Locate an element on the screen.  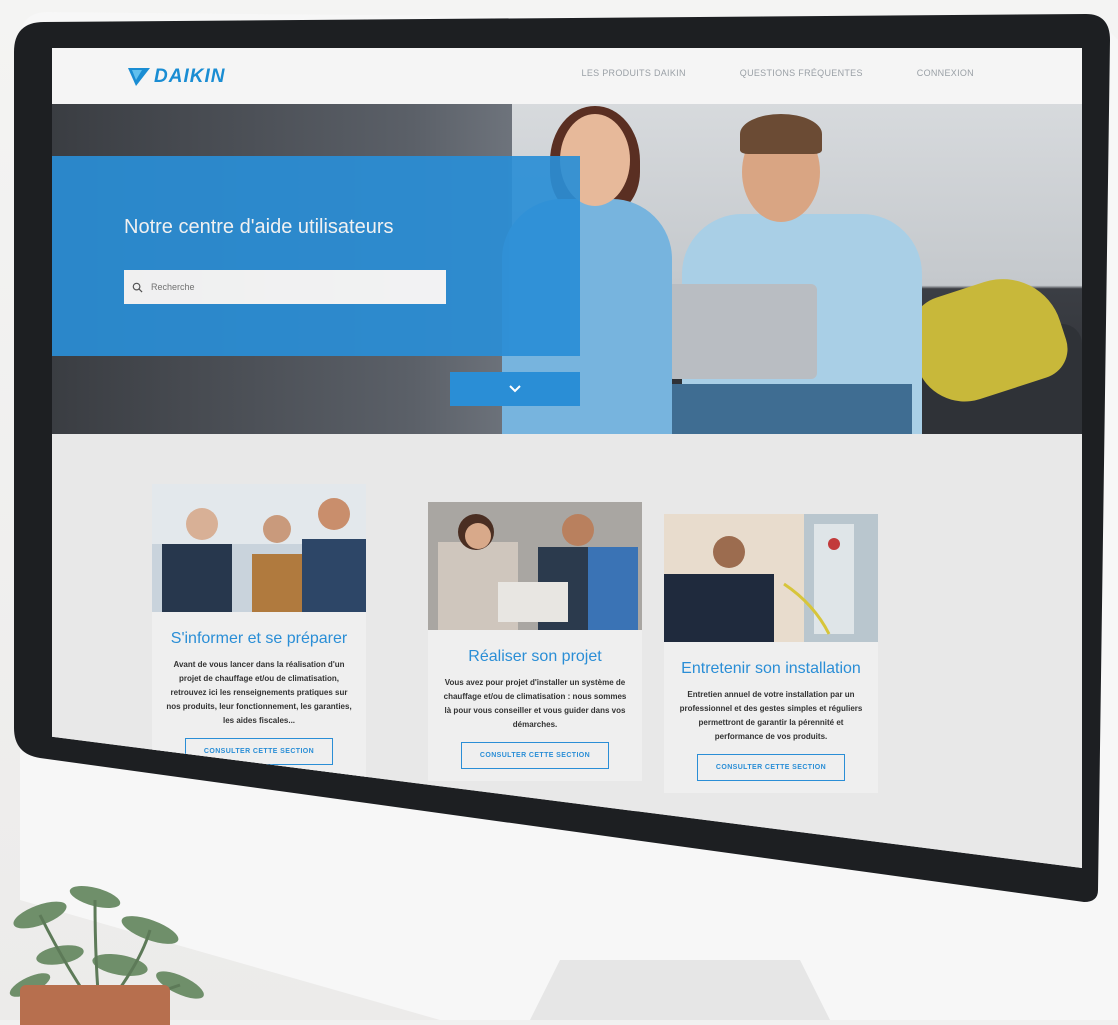
chevron-down-icon is located at coordinates (515, 389).